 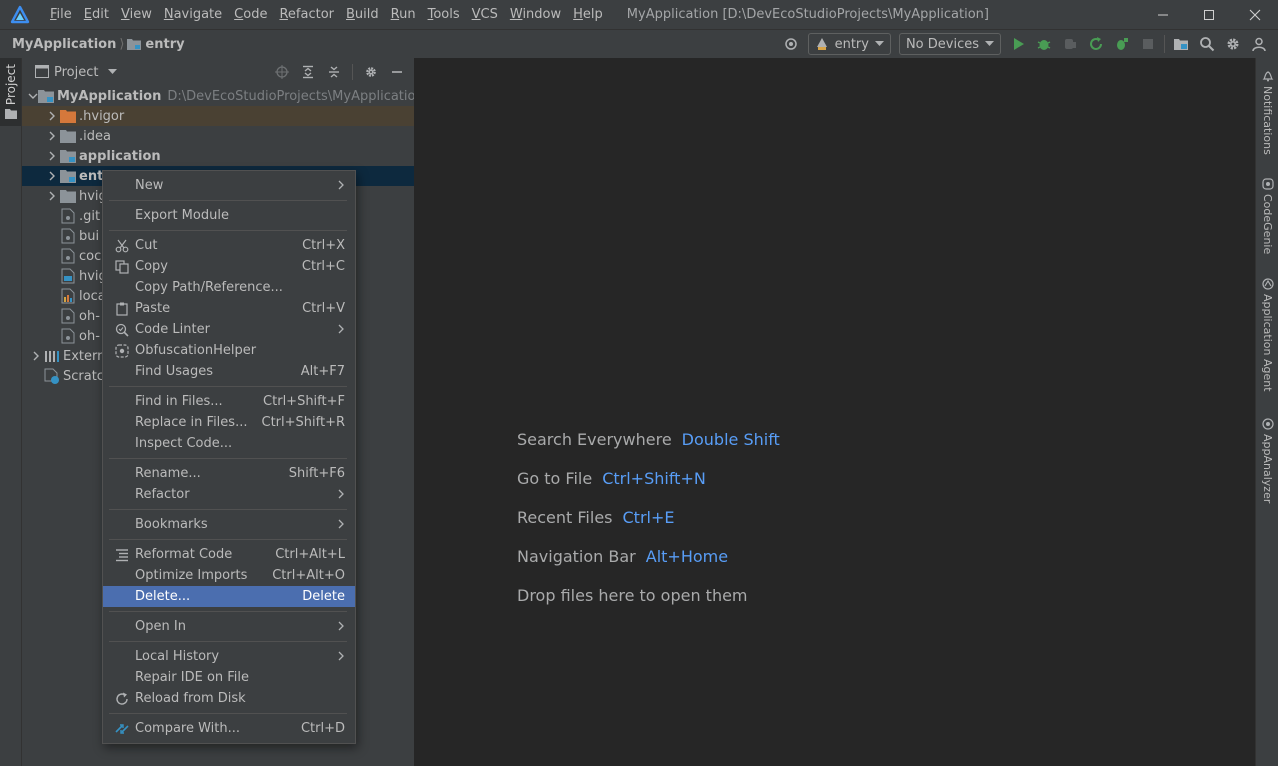 What do you see at coordinates (849, 44) in the screenshot?
I see `run-config-select: entry` at bounding box center [849, 44].